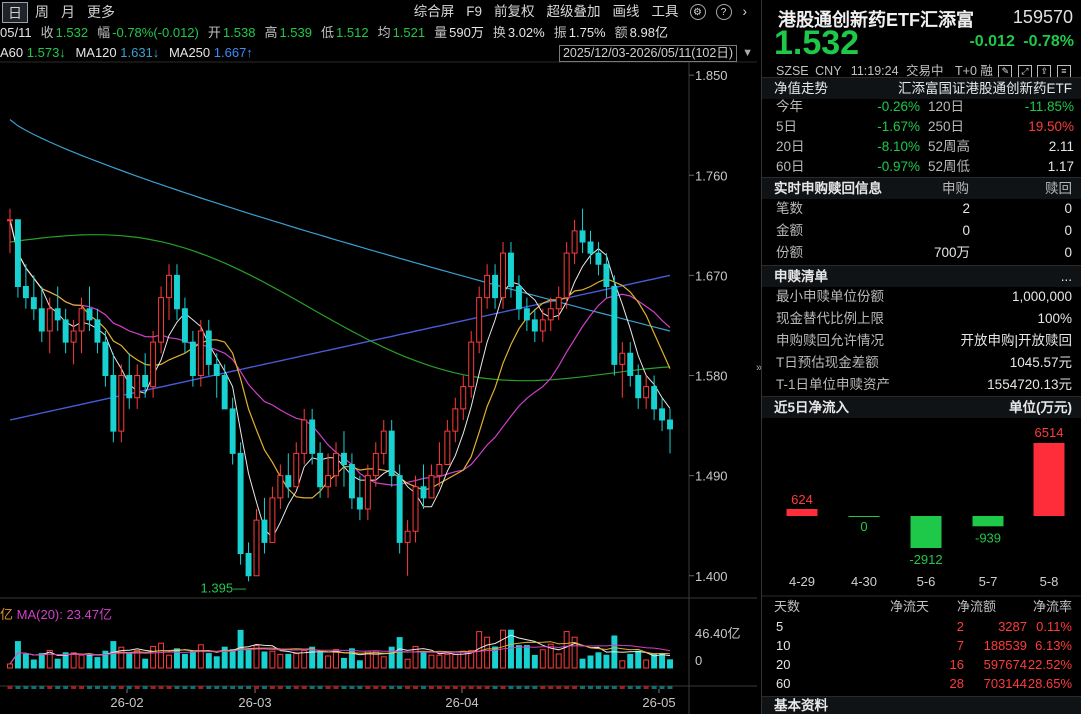 This screenshot has height=714, width=1081. What do you see at coordinates (951, 252) in the screenshot?
I see `subscribe-value: 700万` at bounding box center [951, 252].